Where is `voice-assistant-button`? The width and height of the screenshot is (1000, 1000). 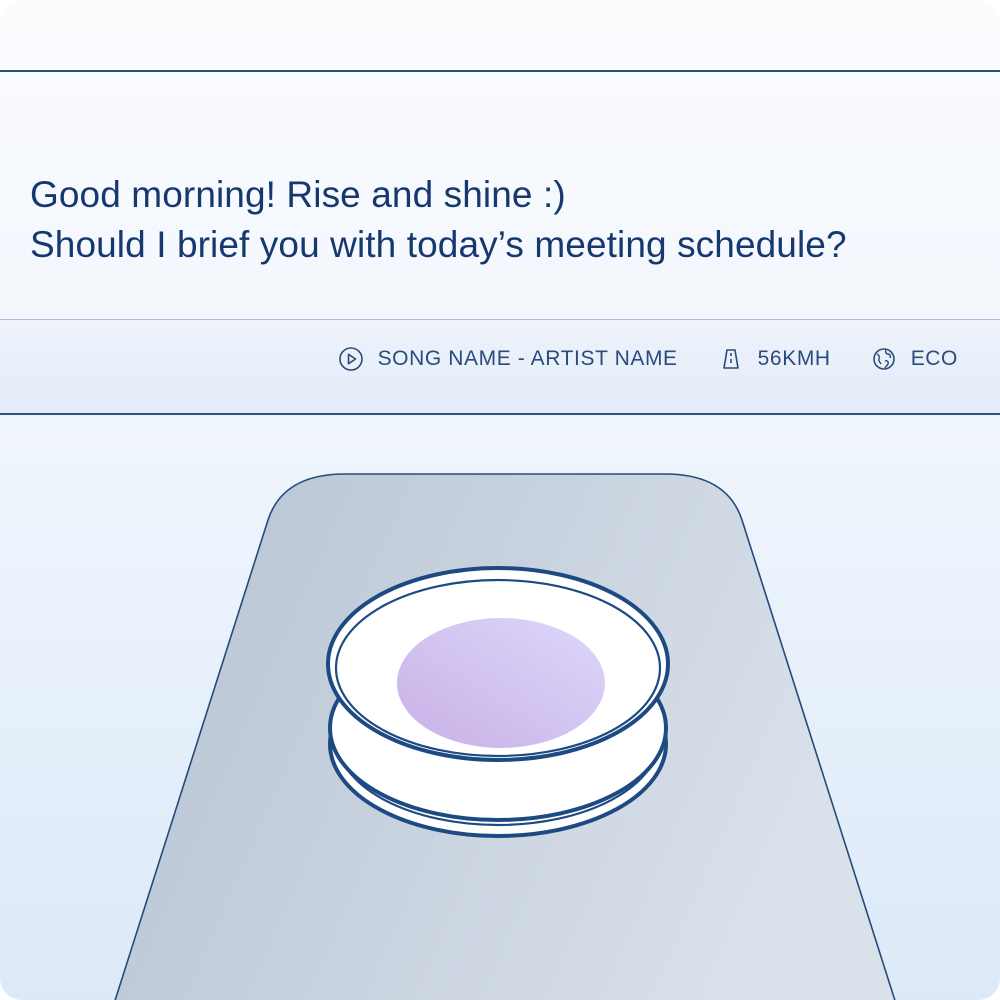
voice-assistant-button is located at coordinates (498, 702).